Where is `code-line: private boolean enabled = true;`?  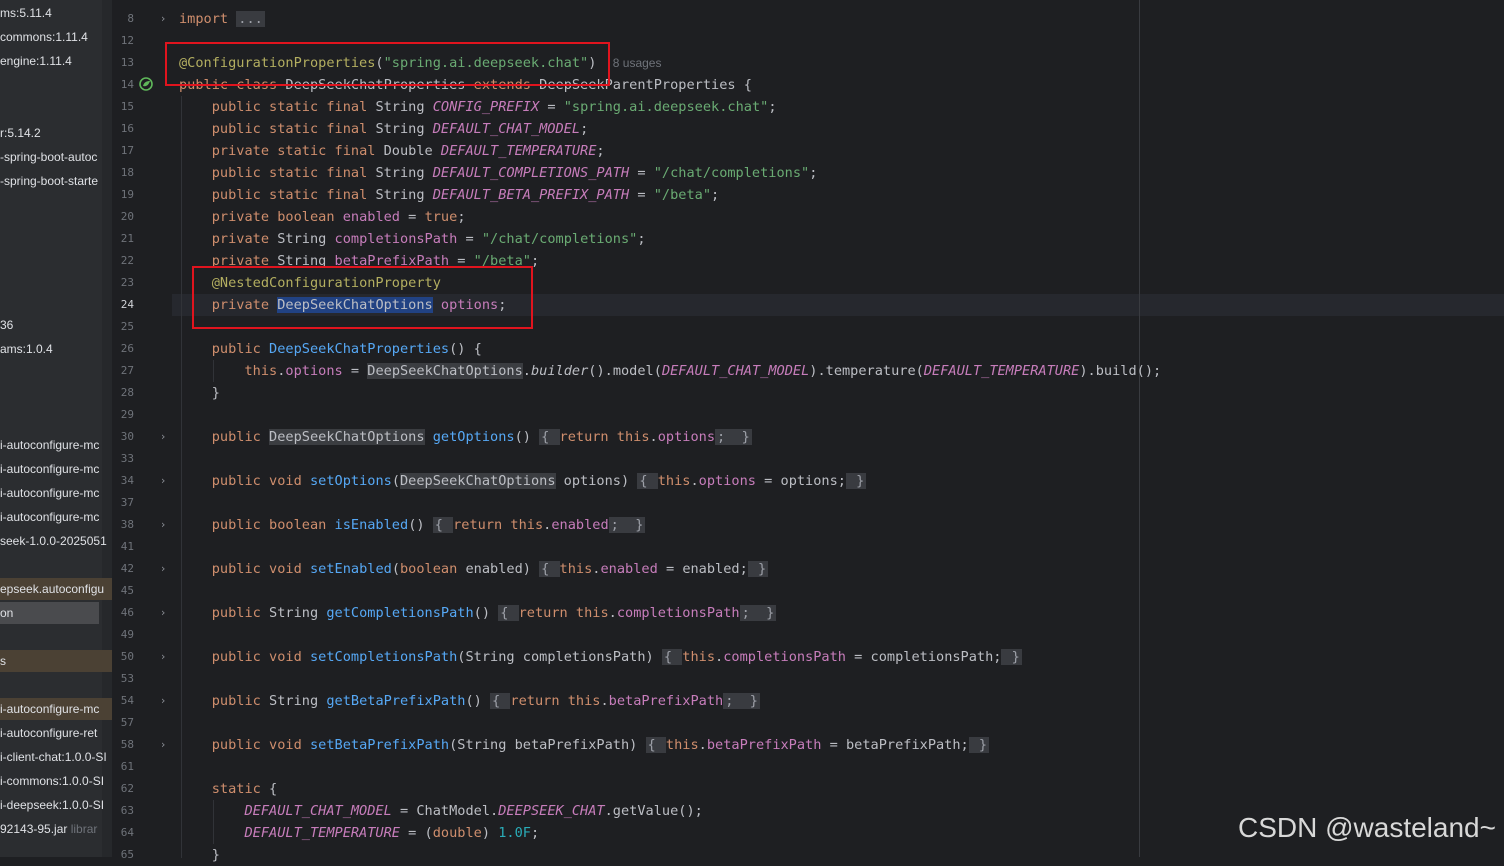 code-line: private boolean enabled = true; is located at coordinates (322, 217).